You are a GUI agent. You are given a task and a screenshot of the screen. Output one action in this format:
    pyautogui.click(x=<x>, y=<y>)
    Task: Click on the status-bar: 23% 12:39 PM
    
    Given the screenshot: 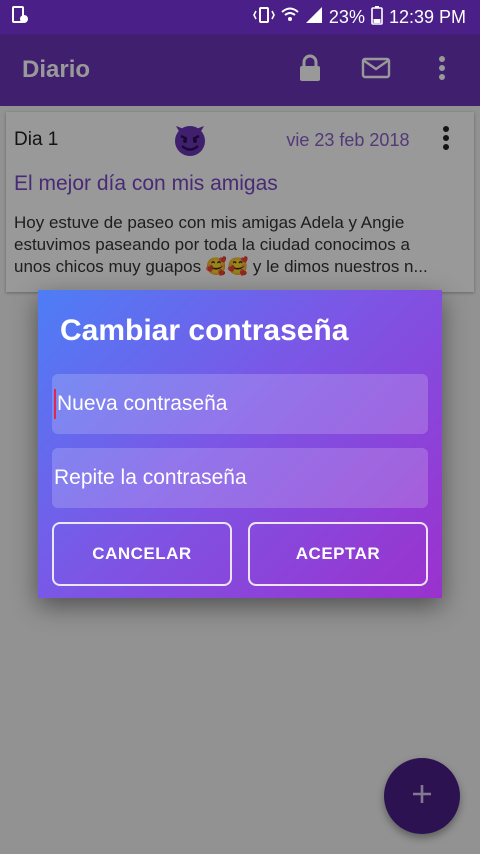 What is the action you would take?
    pyautogui.click(x=240, y=17)
    